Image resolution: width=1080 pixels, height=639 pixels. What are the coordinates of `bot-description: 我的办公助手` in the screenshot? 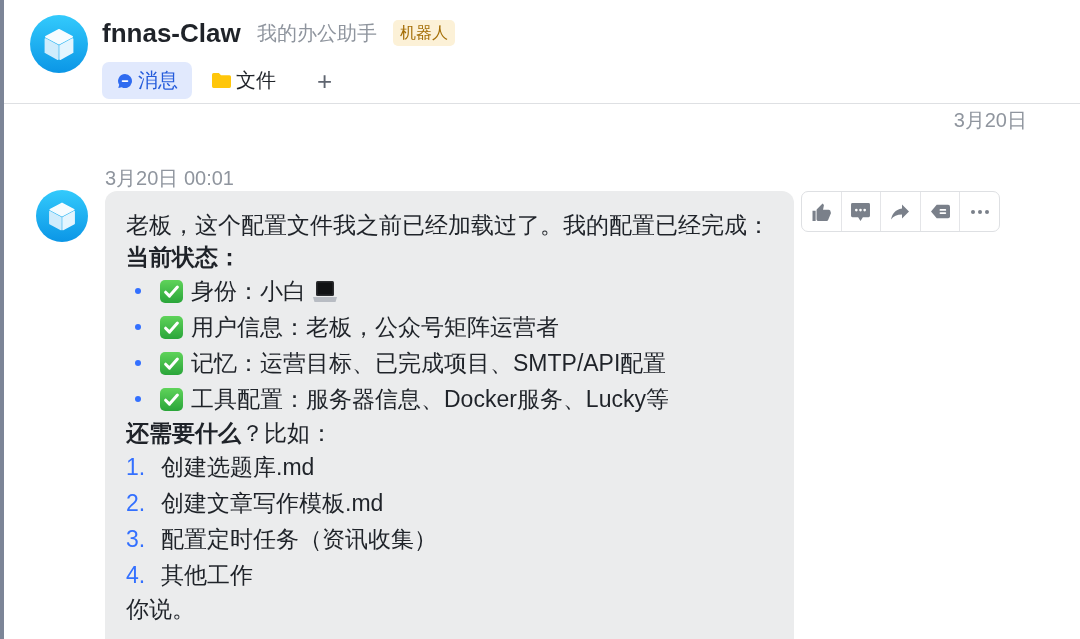 It's located at (316, 33).